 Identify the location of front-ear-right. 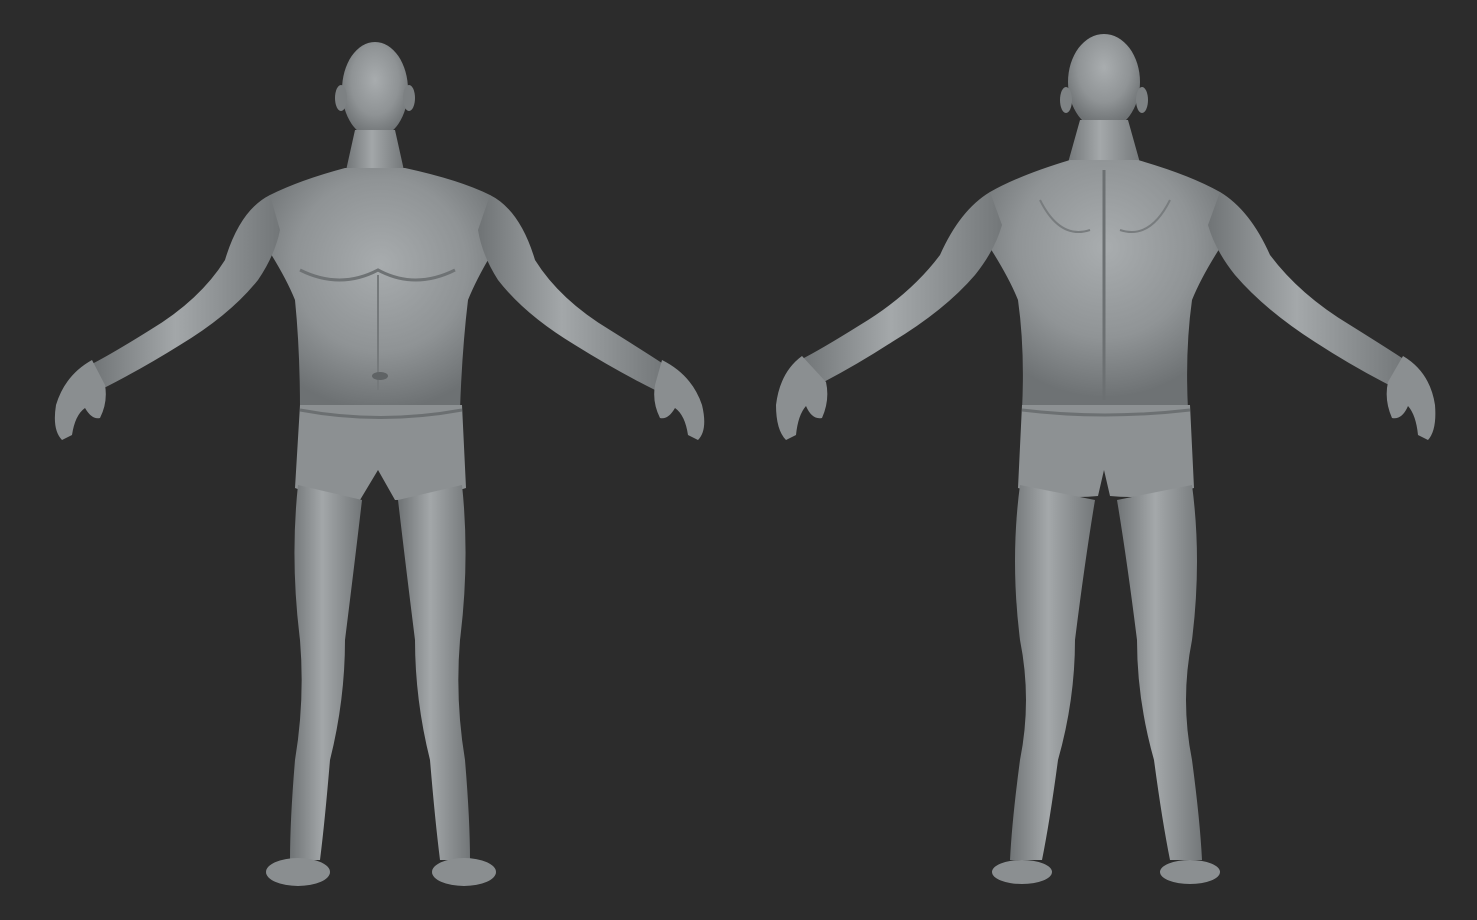
(409, 98).